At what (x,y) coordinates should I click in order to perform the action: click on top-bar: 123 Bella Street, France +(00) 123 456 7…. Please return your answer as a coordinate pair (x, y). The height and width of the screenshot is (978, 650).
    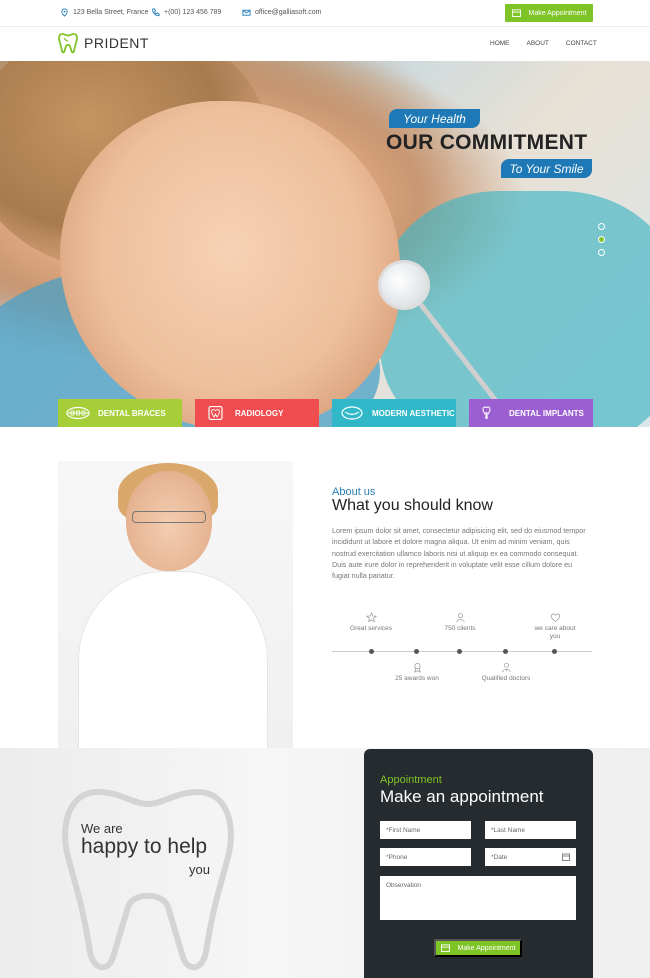
    Looking at the image, I should click on (325, 13).